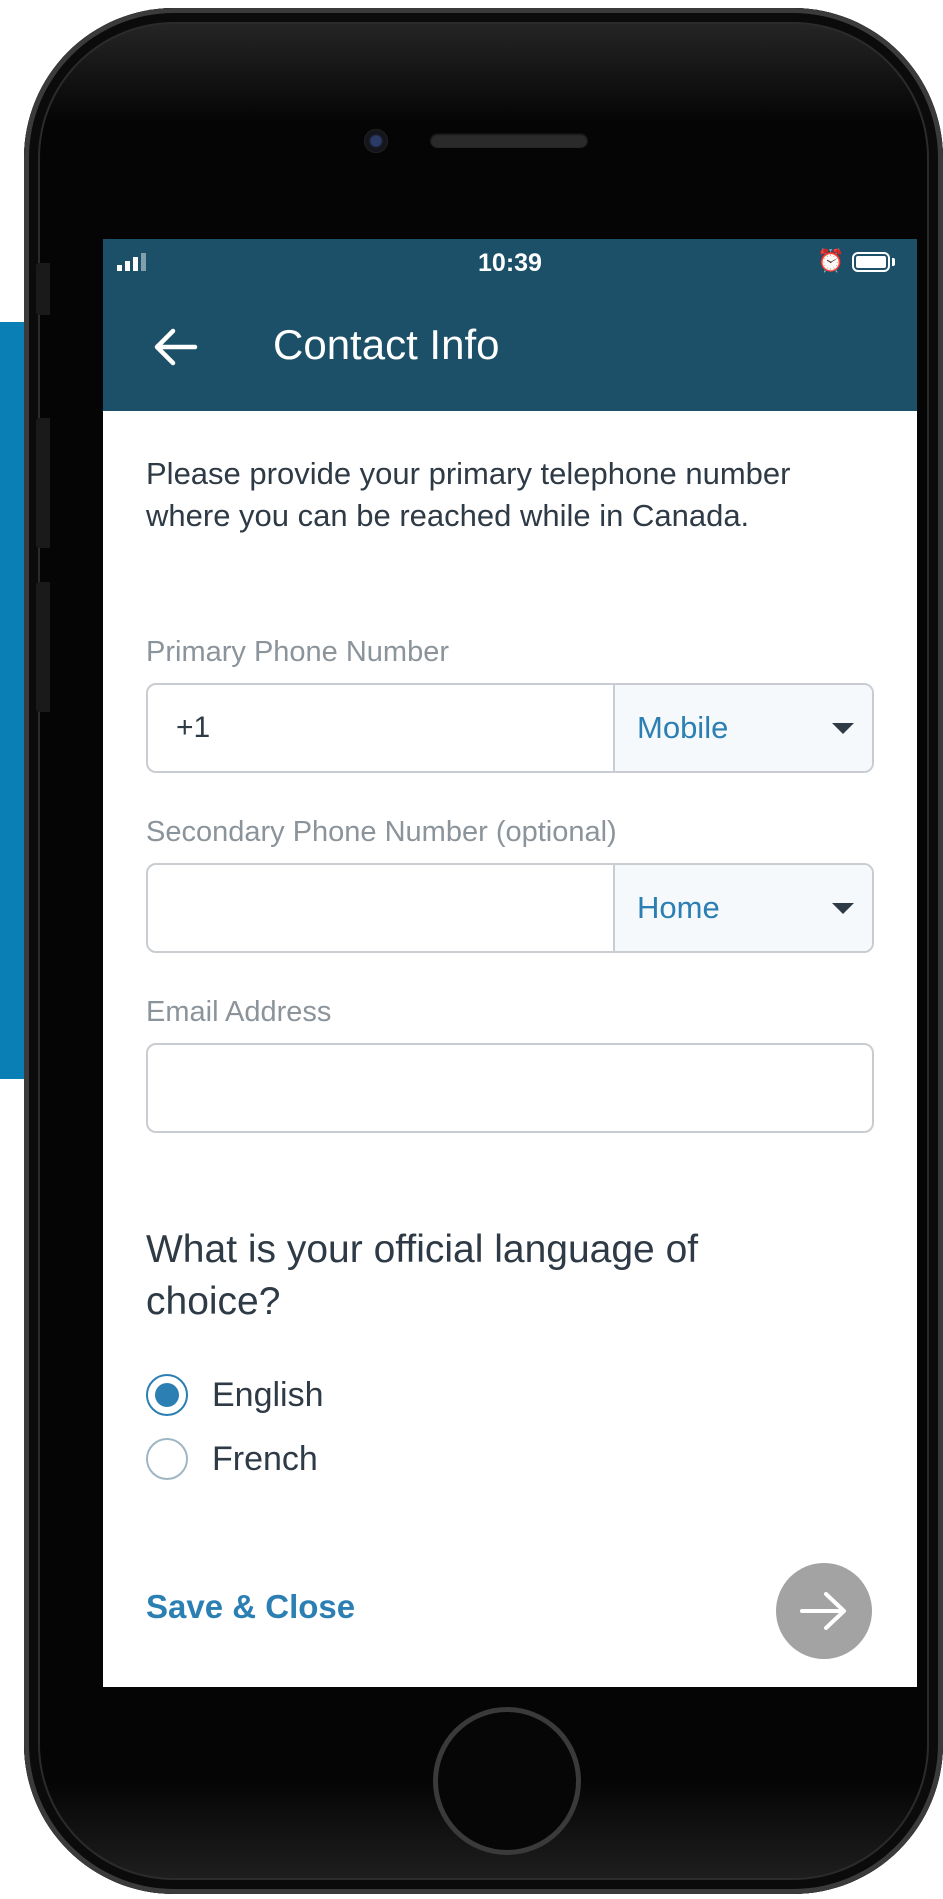  Describe the element at coordinates (509, 140) in the screenshot. I see `earpiece-speaker` at that location.